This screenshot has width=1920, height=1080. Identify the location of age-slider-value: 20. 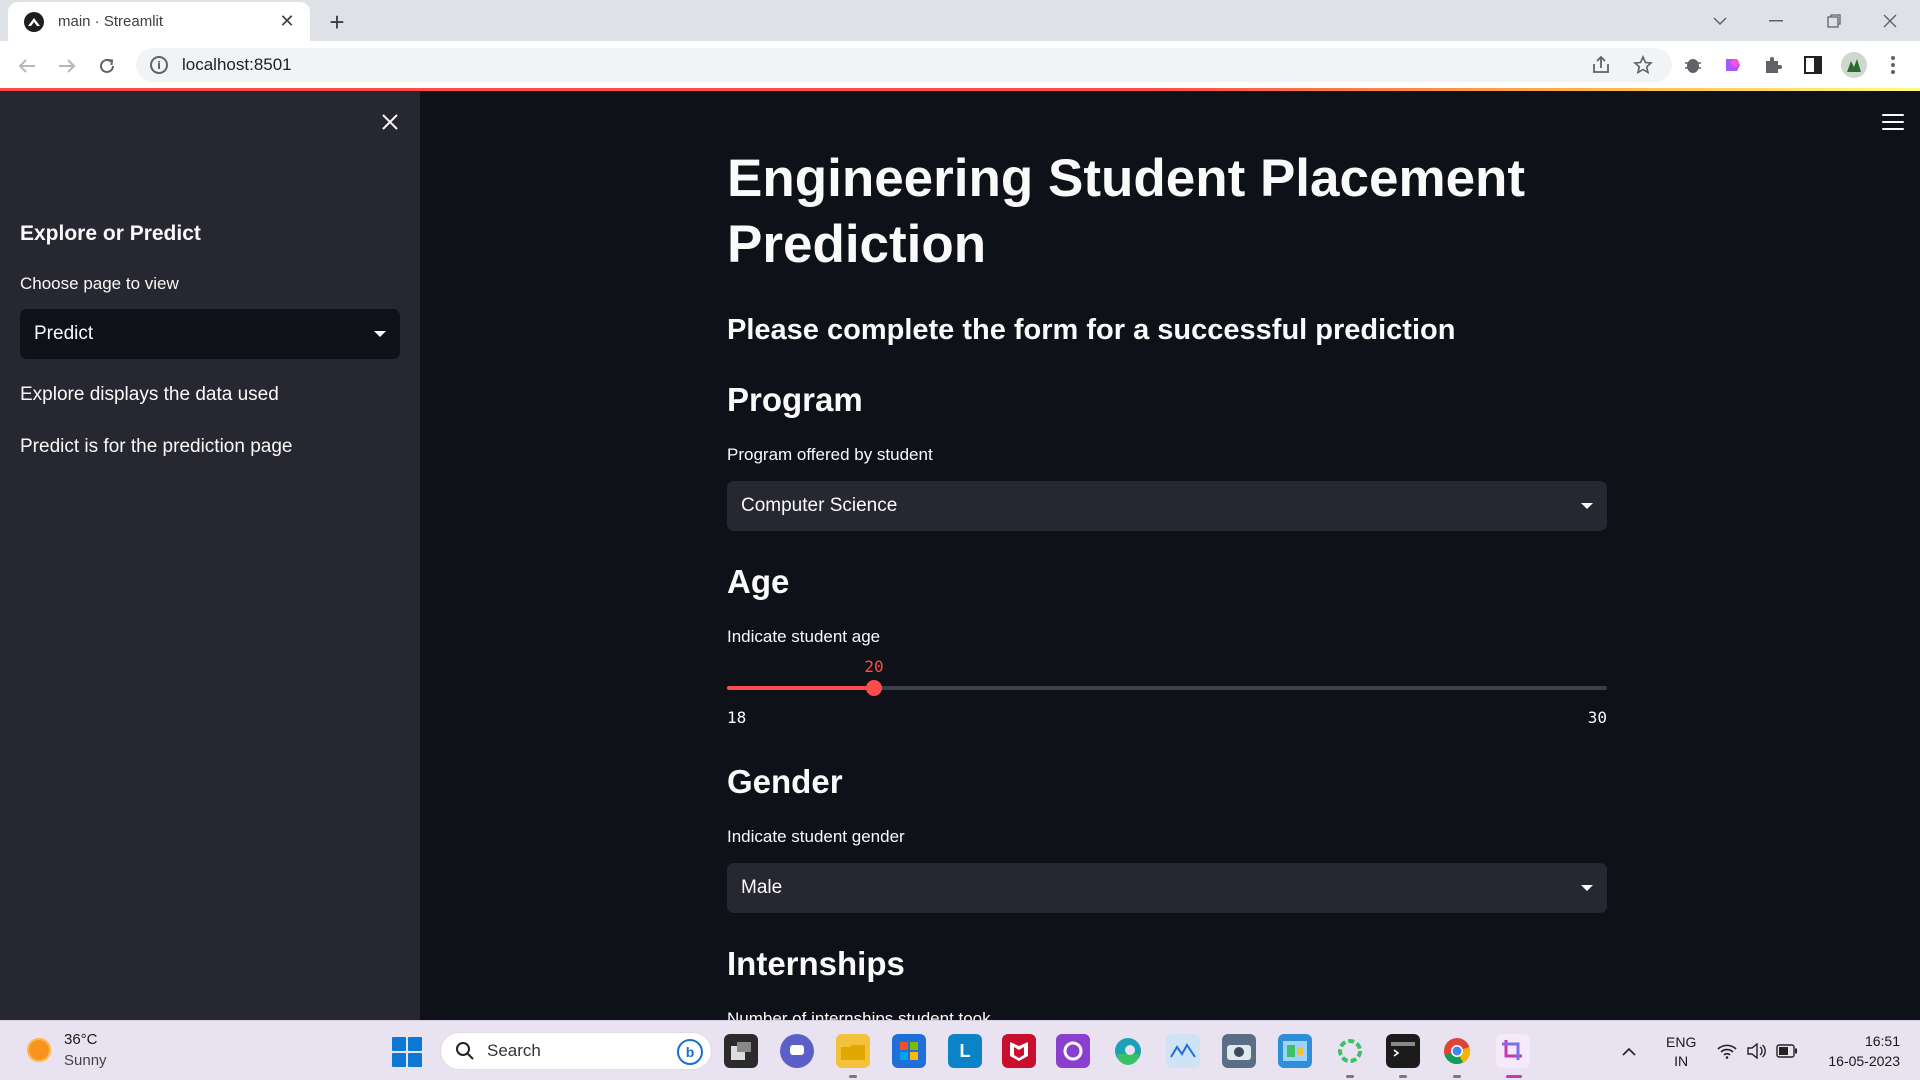
(874, 666).